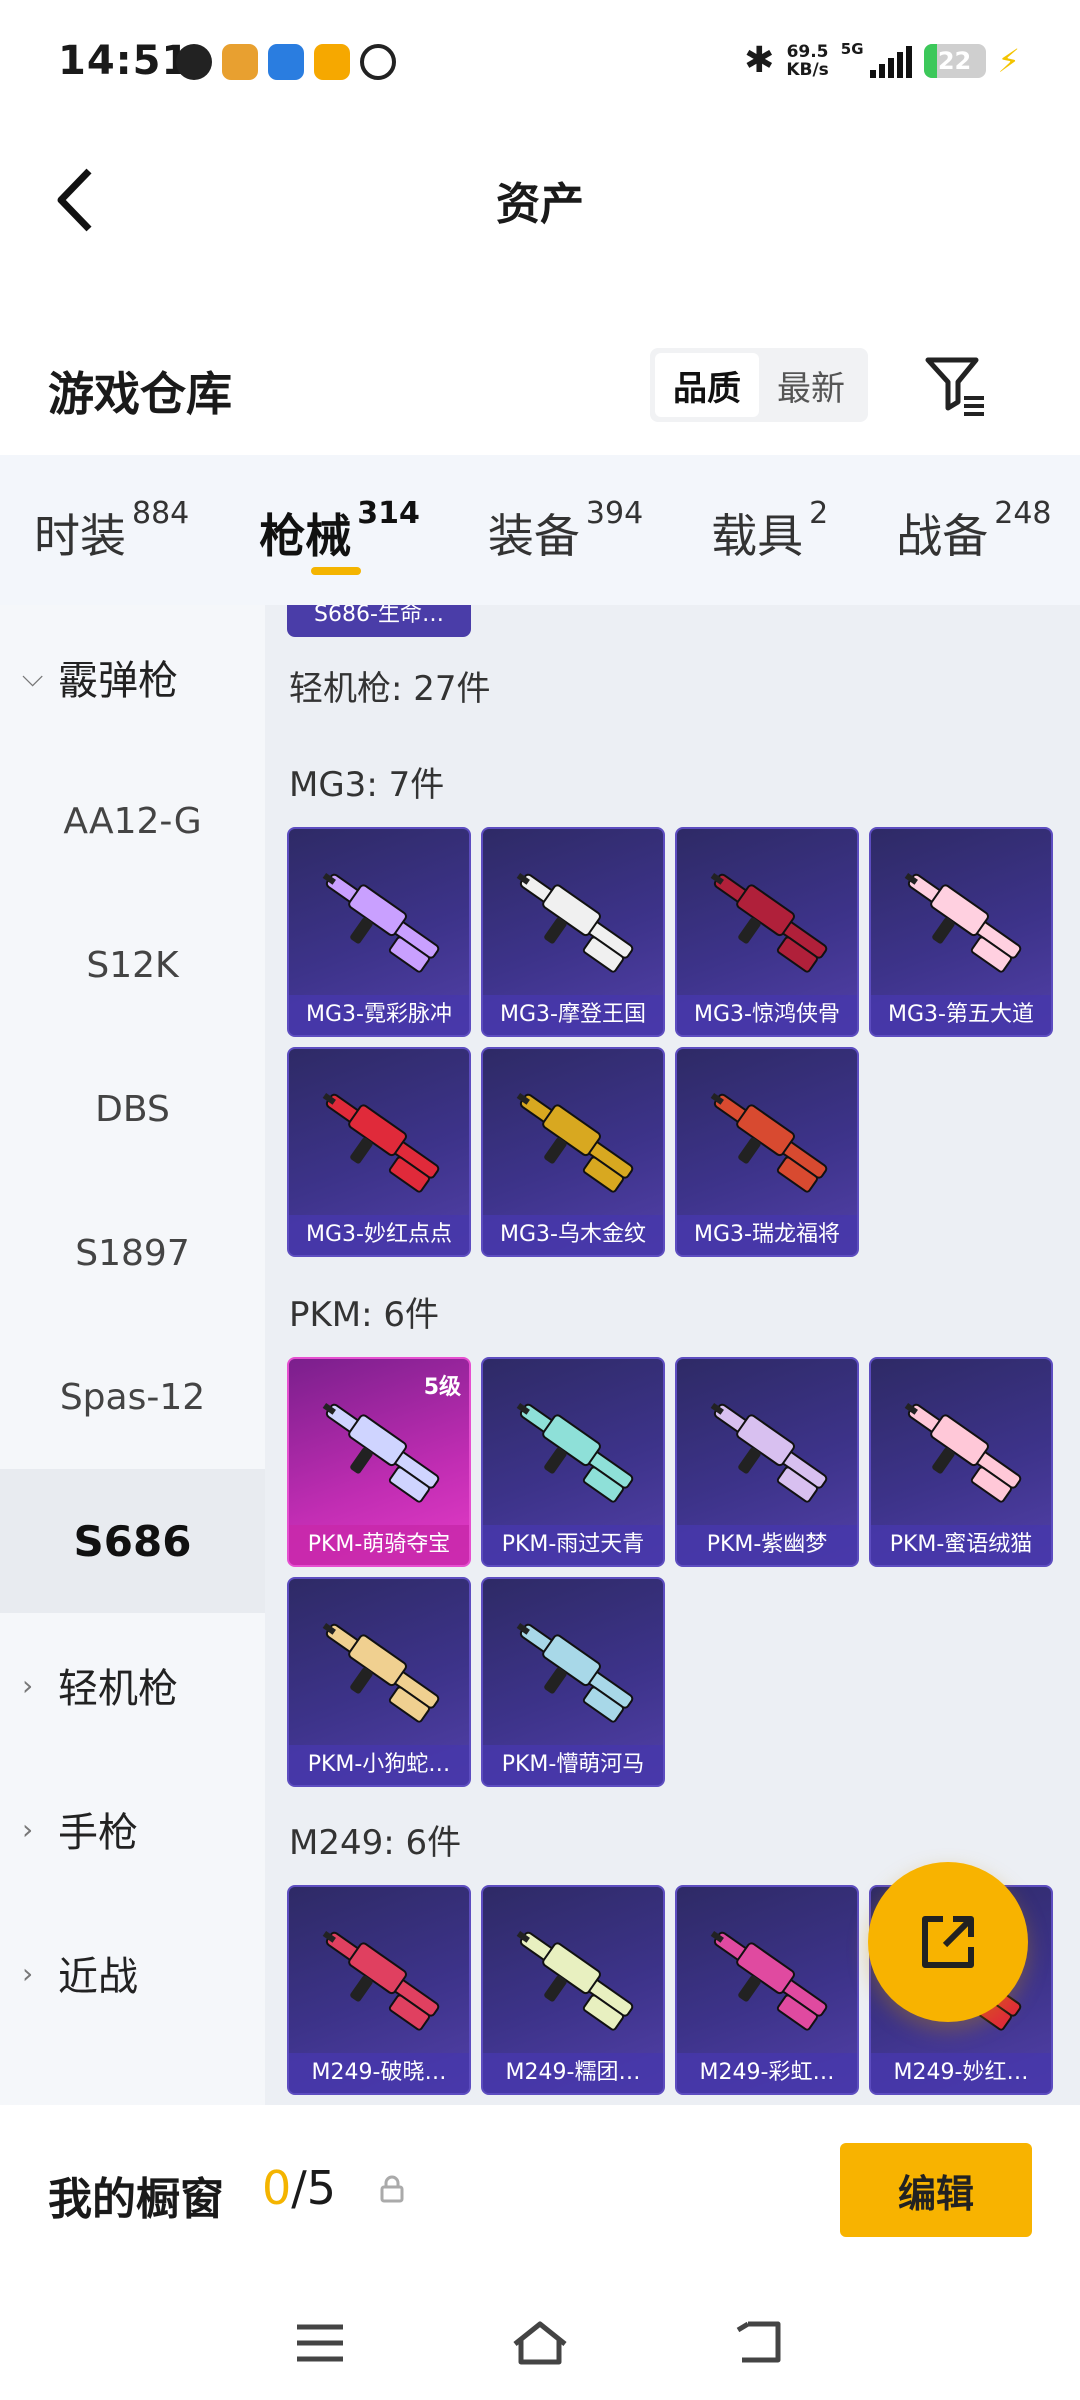 This screenshot has height=2400, width=1080. Describe the element at coordinates (961, 1015) in the screenshot. I see `weapon-card-label: MG3-第五大道` at that location.